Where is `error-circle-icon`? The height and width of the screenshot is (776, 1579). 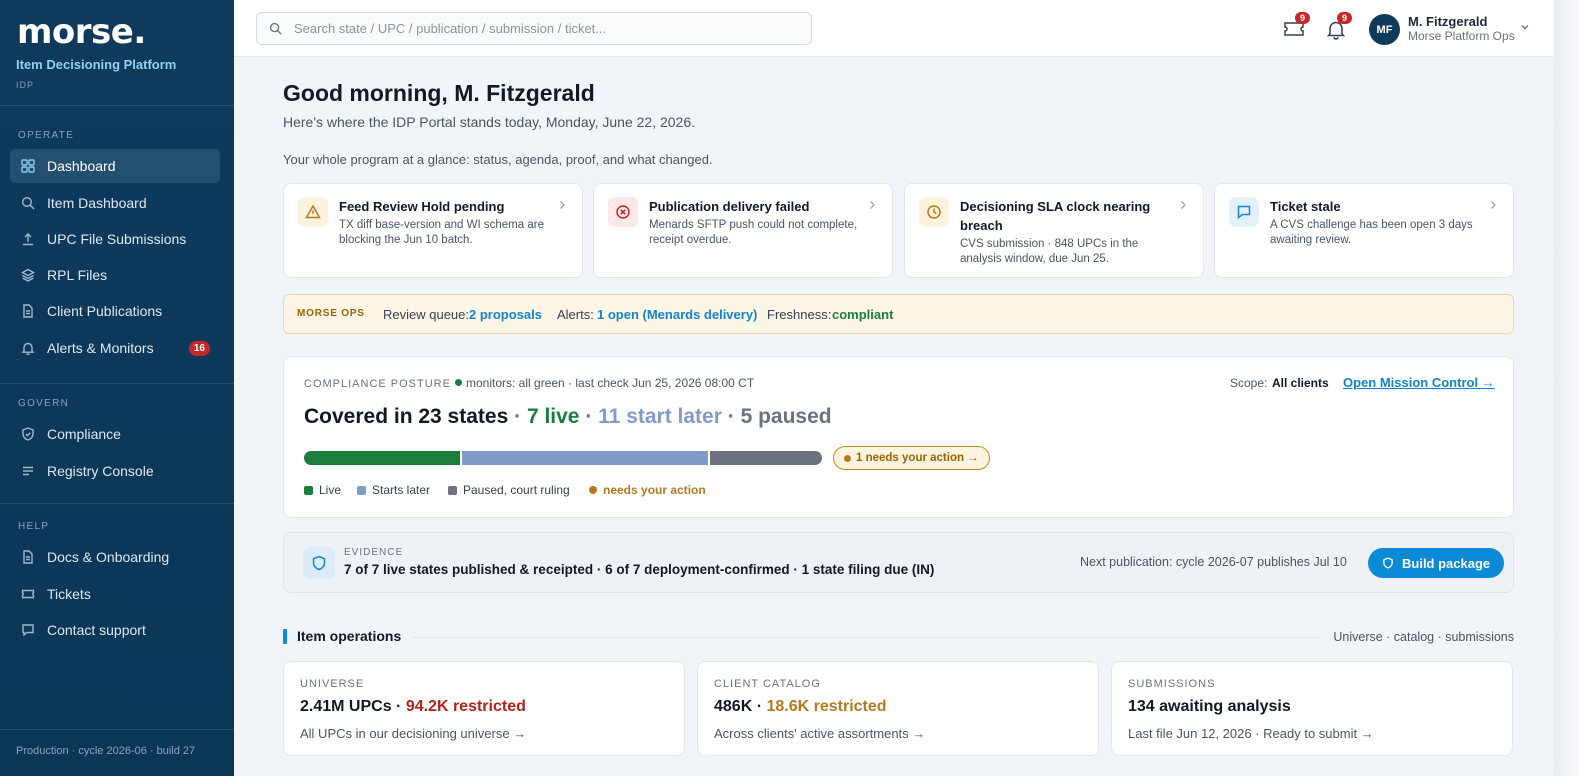 error-circle-icon is located at coordinates (623, 212).